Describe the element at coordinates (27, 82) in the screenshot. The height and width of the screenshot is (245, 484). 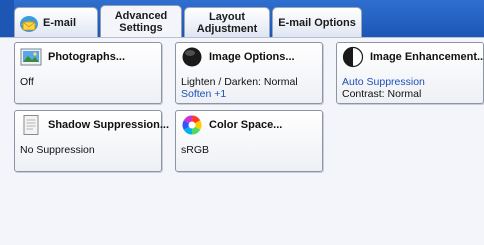
I see `photographs-value: Off` at that location.